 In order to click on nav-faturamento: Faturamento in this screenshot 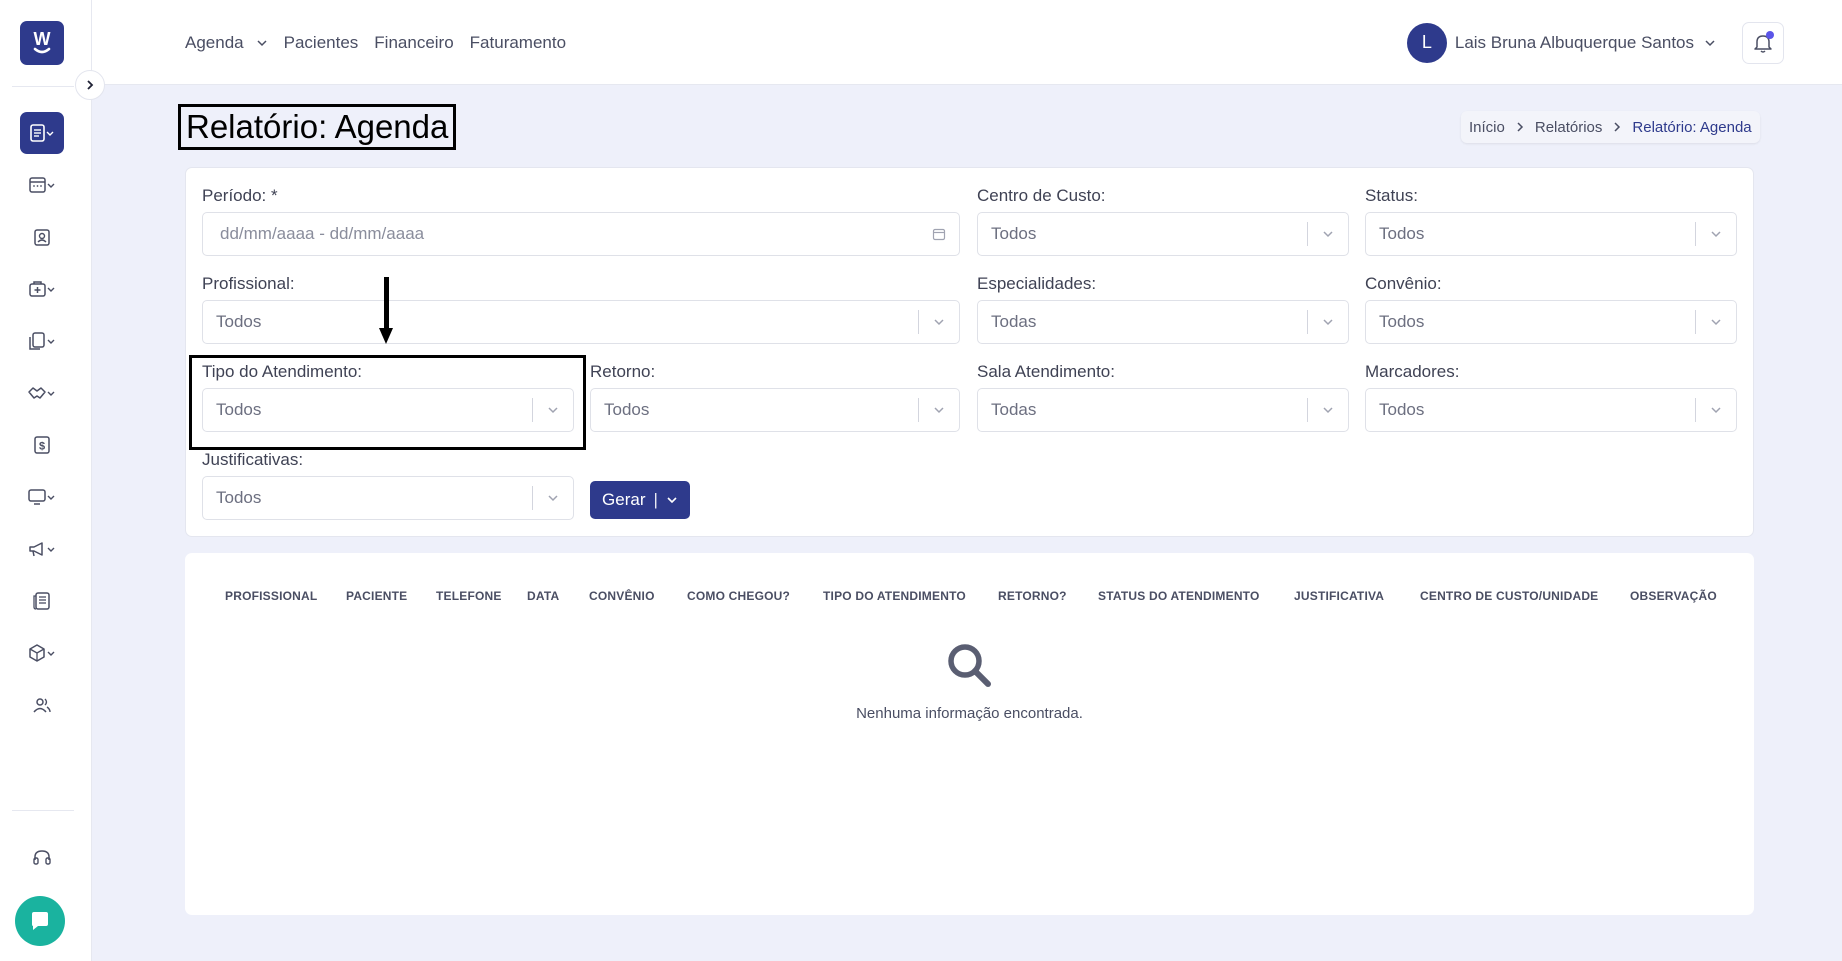, I will do `click(518, 43)`.